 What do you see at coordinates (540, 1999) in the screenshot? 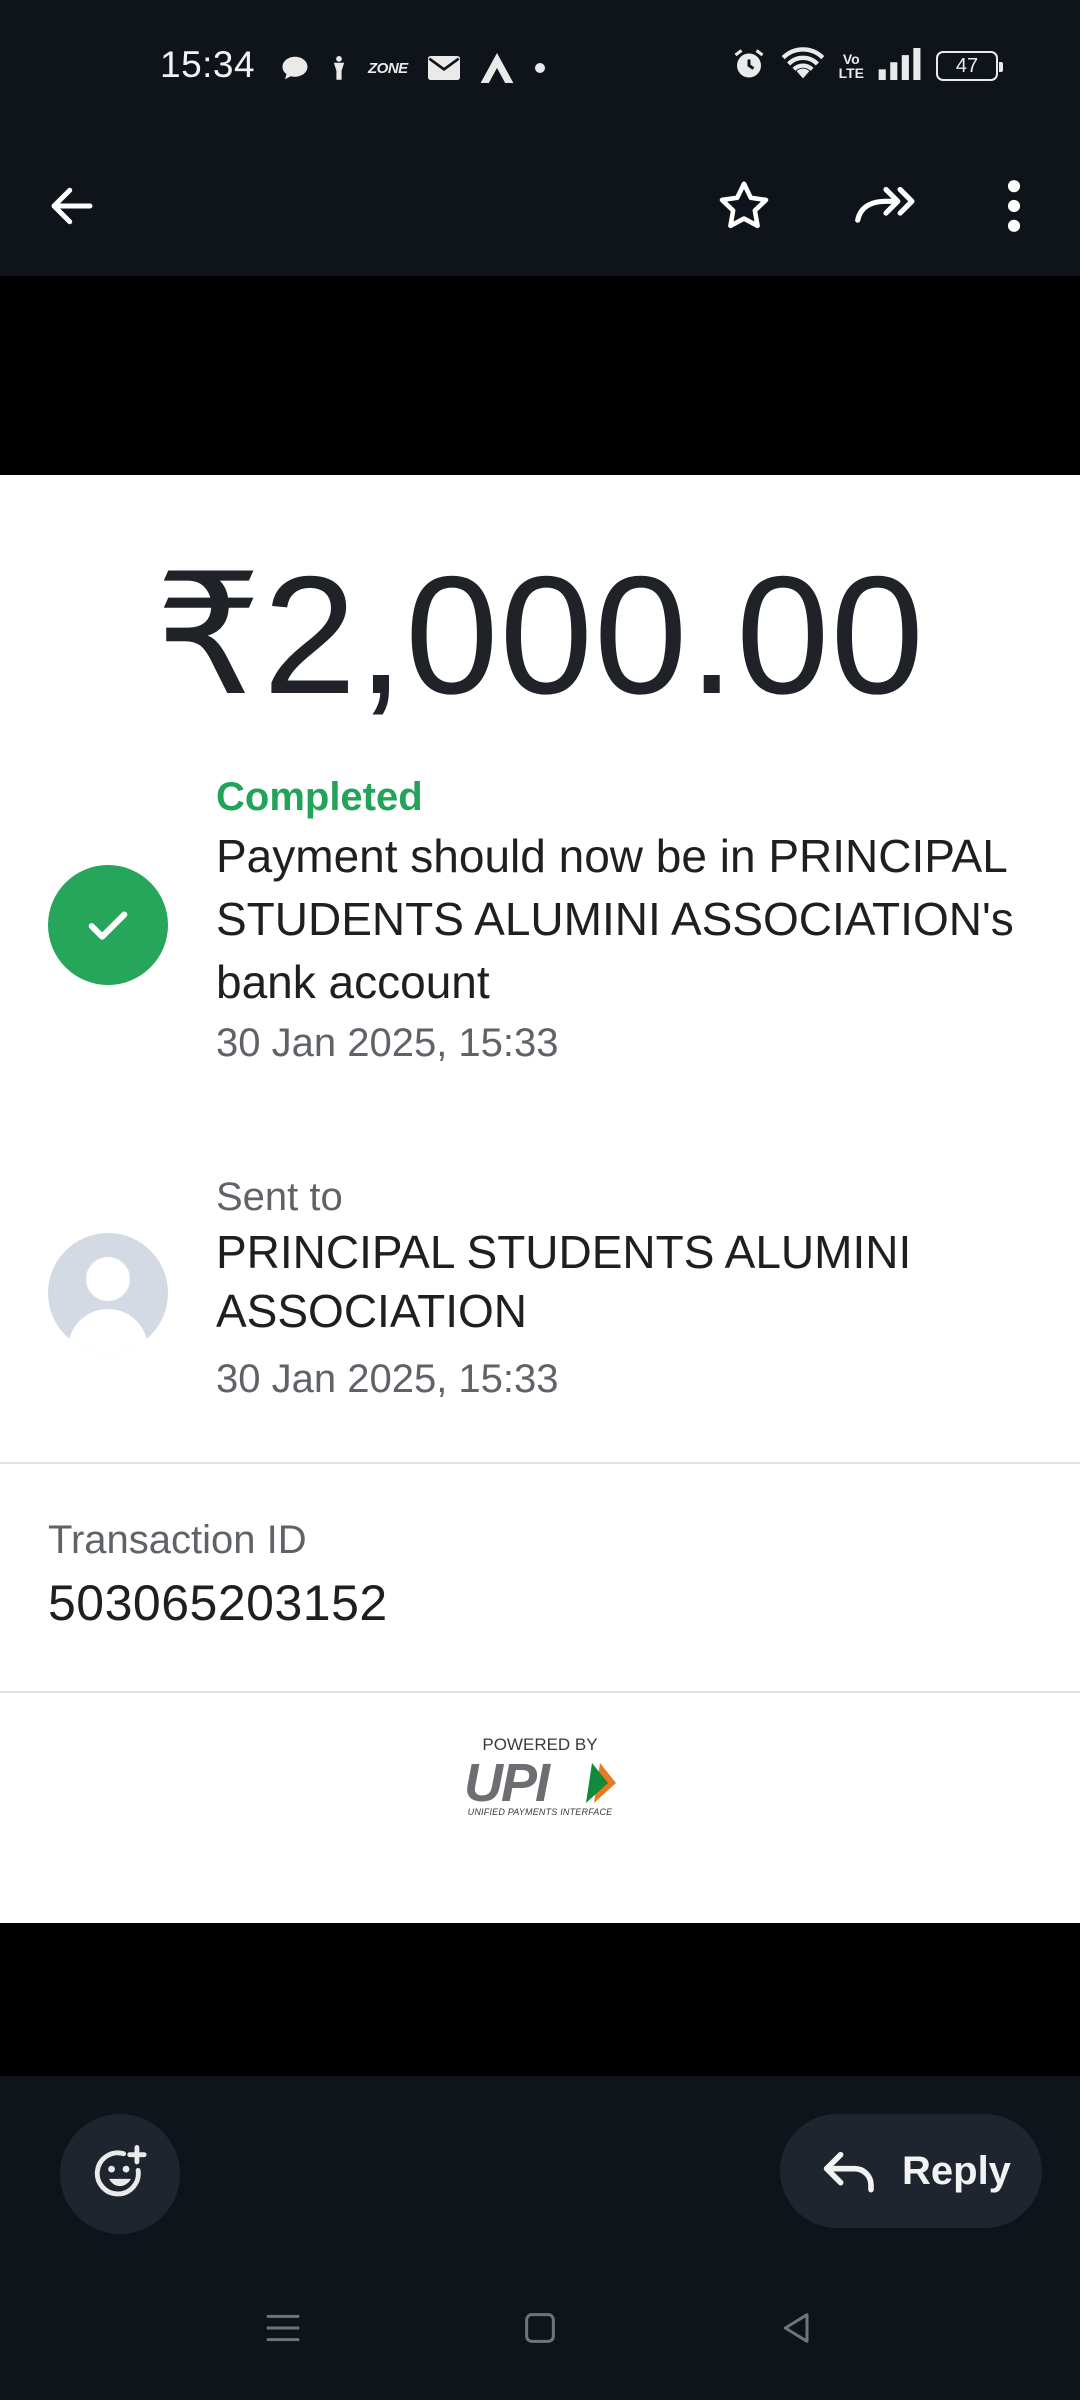
I see `bottom-black-band` at bounding box center [540, 1999].